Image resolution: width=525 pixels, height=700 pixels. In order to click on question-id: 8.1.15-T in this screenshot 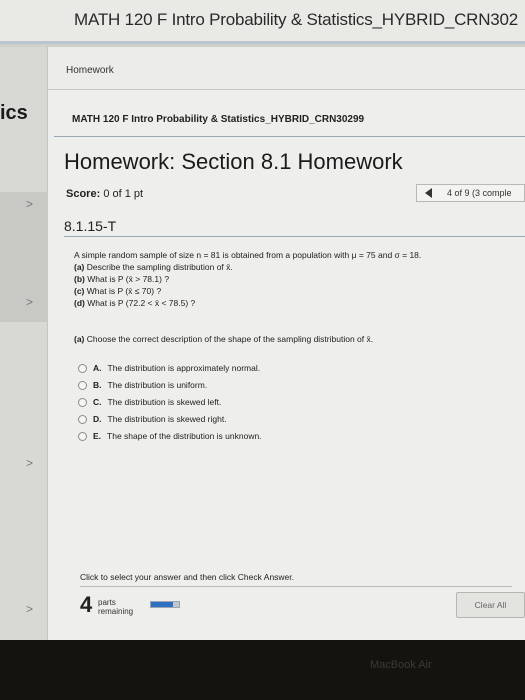, I will do `click(90, 226)`.